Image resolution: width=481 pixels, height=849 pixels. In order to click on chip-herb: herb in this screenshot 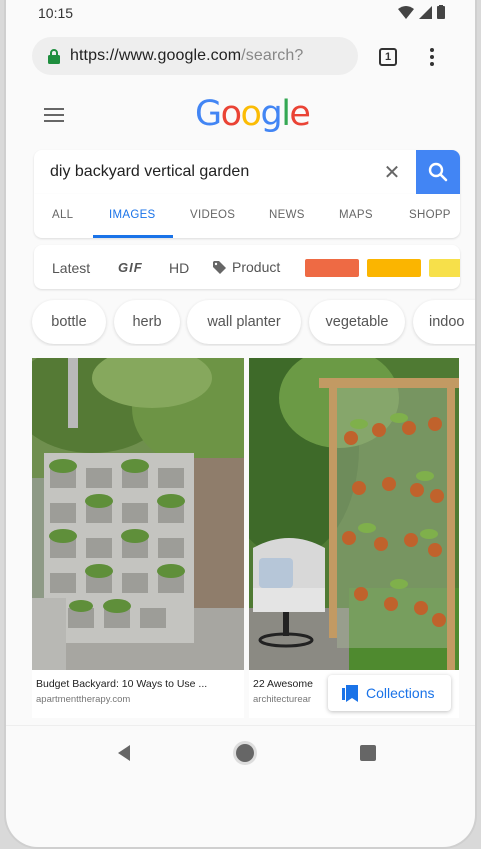, I will do `click(147, 322)`.